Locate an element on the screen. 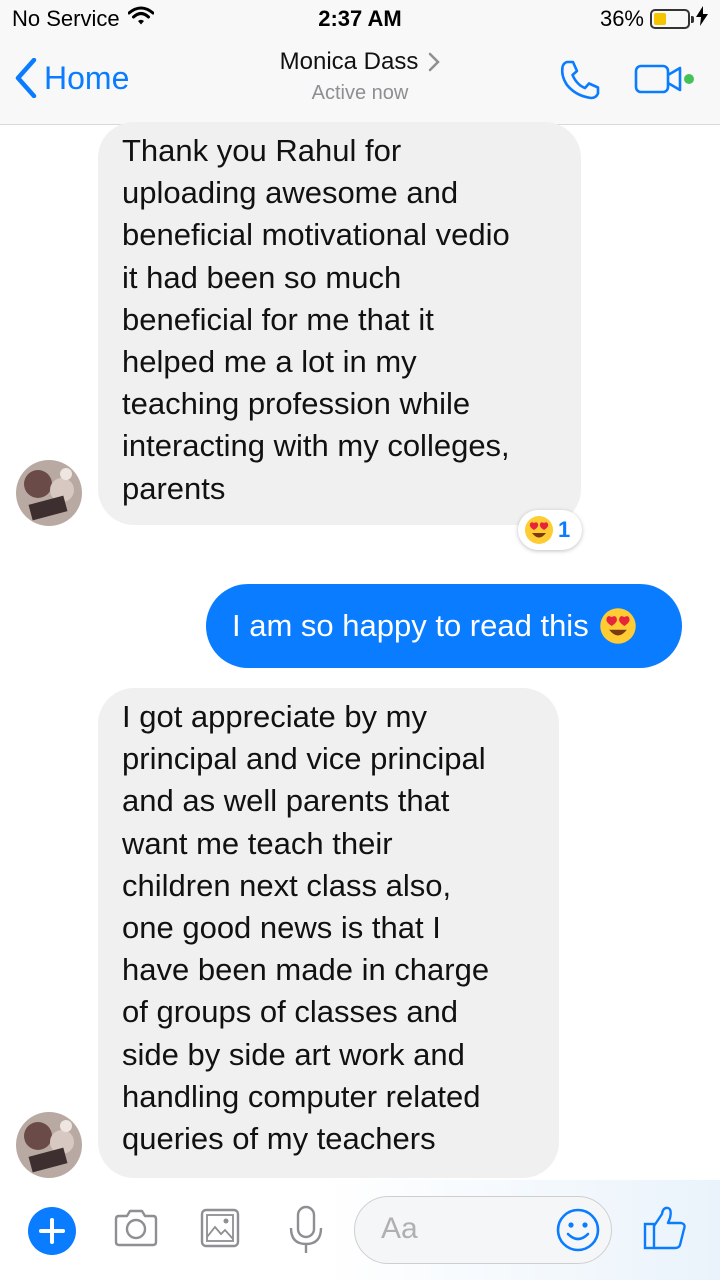 The width and height of the screenshot is (720, 1280). message-line: it had been so much is located at coordinates (262, 277).